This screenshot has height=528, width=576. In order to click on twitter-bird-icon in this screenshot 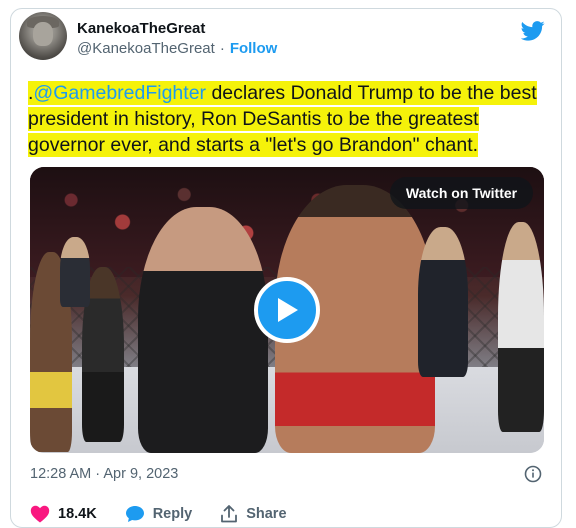, I will do `click(533, 31)`.